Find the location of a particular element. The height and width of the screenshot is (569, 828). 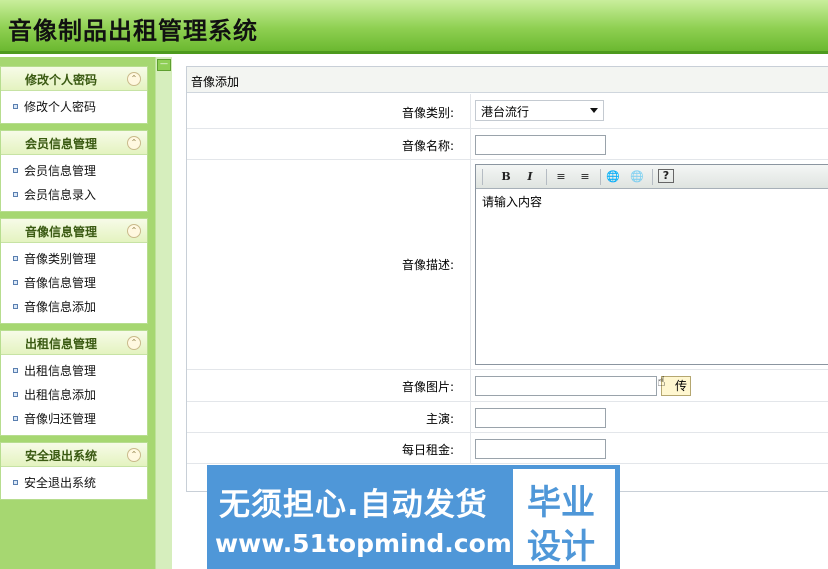

field-label: 音像类别: is located at coordinates (427, 113).